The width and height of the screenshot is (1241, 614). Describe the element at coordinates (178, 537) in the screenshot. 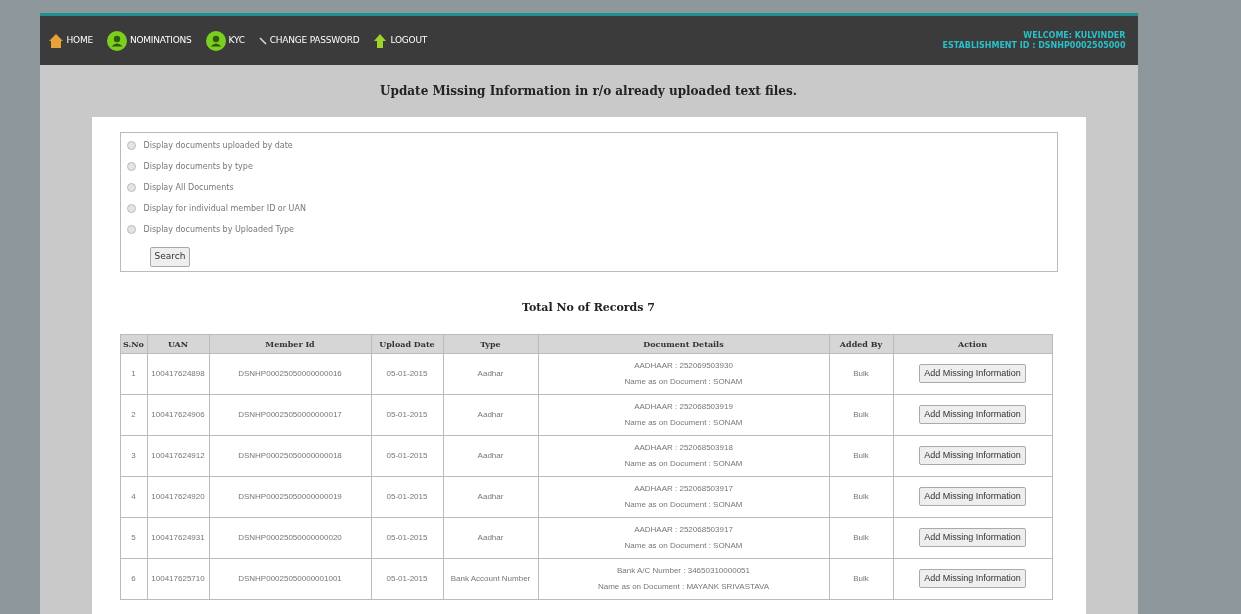

I see `table-cell: 100417624931` at that location.